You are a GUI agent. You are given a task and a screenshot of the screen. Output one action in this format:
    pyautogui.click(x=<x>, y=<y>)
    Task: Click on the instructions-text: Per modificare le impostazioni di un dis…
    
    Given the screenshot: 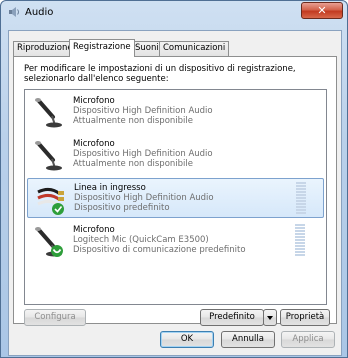 What is the action you would take?
    pyautogui.click(x=160, y=74)
    